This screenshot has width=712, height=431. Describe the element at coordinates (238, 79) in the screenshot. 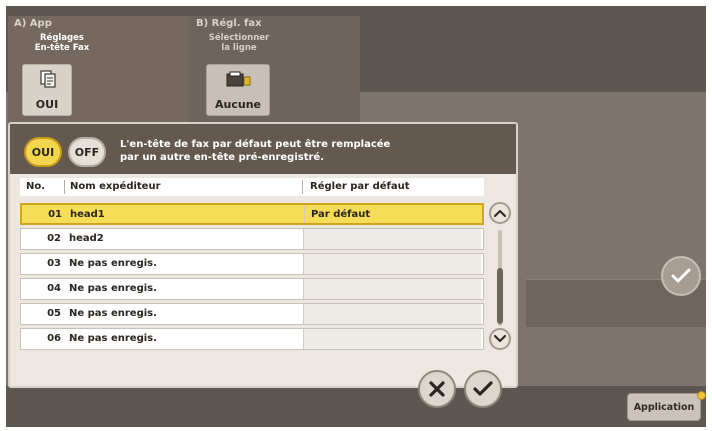

I see `fax-line-icon` at that location.